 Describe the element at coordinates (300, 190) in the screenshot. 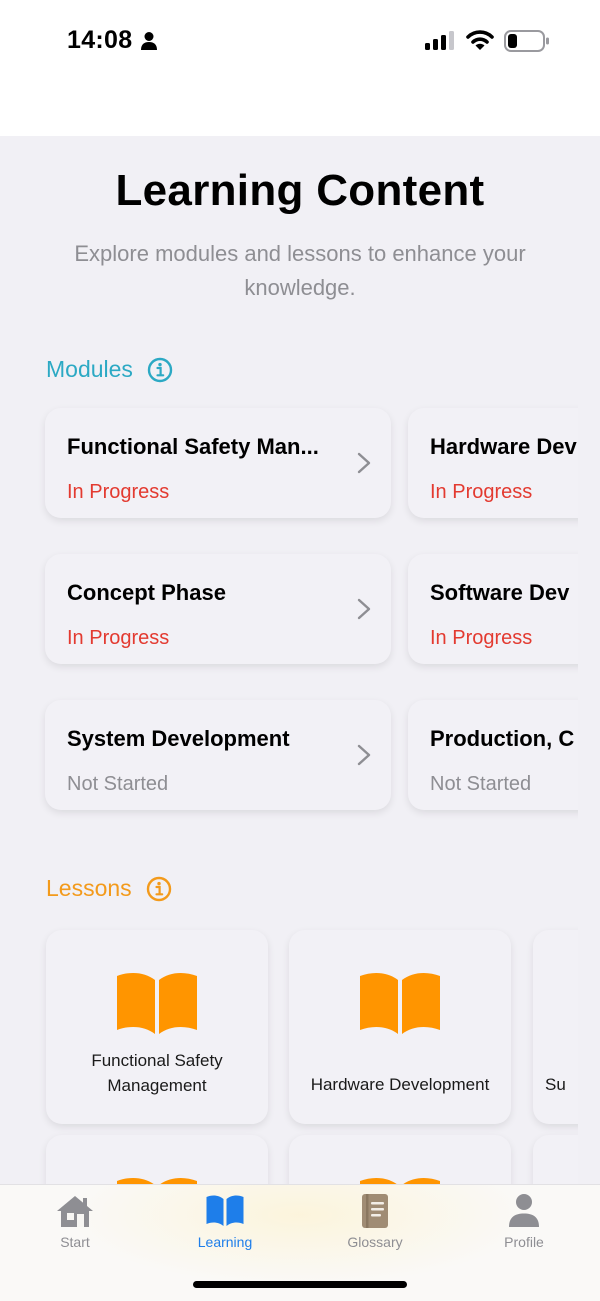

I see `page-title: Learning Content` at that location.